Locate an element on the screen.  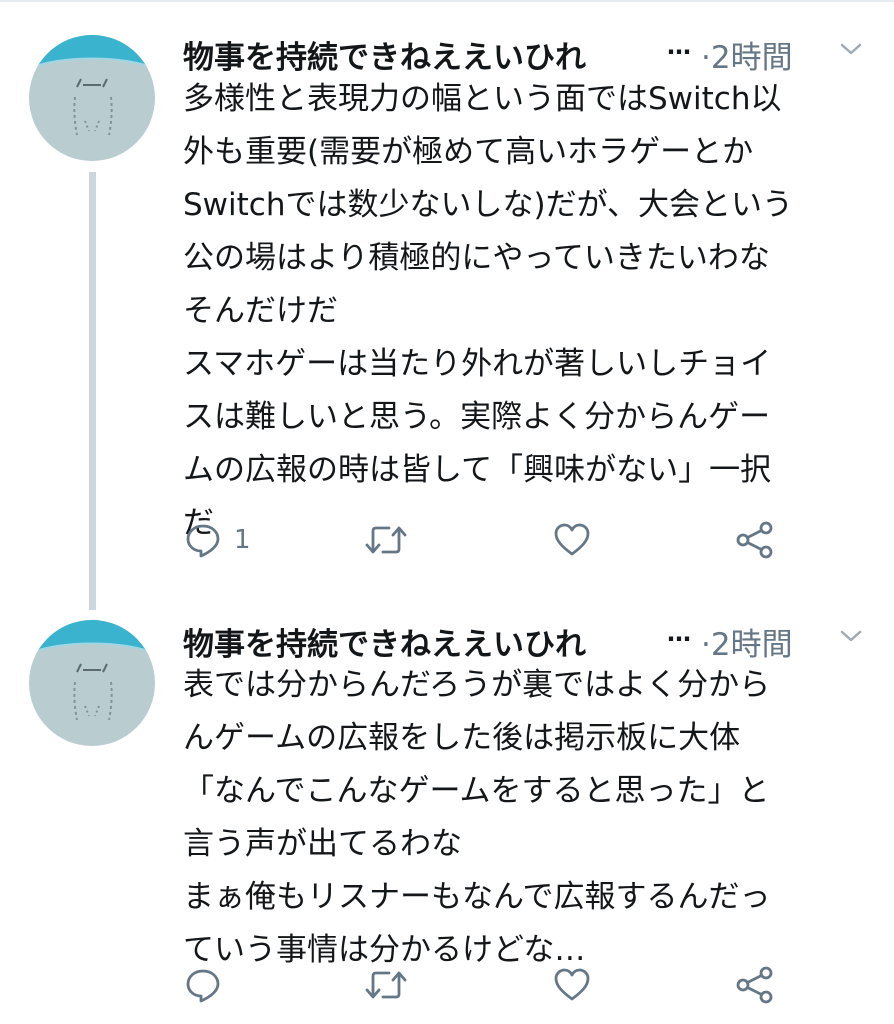
tweet-text-line: んゲームの広報をした後は掲示板に大体 is located at coordinates (462, 738).